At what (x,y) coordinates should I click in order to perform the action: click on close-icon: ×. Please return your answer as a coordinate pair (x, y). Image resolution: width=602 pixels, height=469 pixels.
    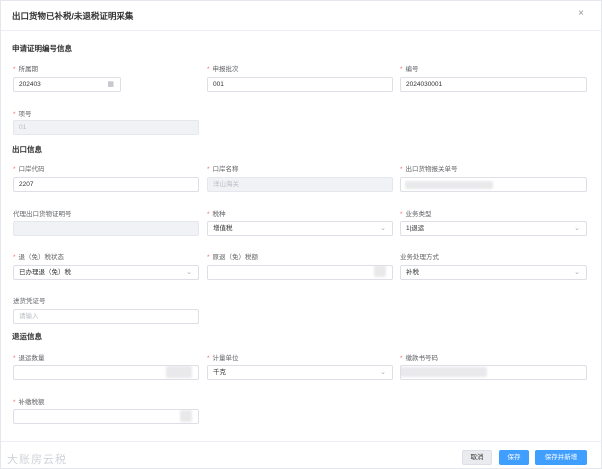
    Looking at the image, I should click on (581, 13).